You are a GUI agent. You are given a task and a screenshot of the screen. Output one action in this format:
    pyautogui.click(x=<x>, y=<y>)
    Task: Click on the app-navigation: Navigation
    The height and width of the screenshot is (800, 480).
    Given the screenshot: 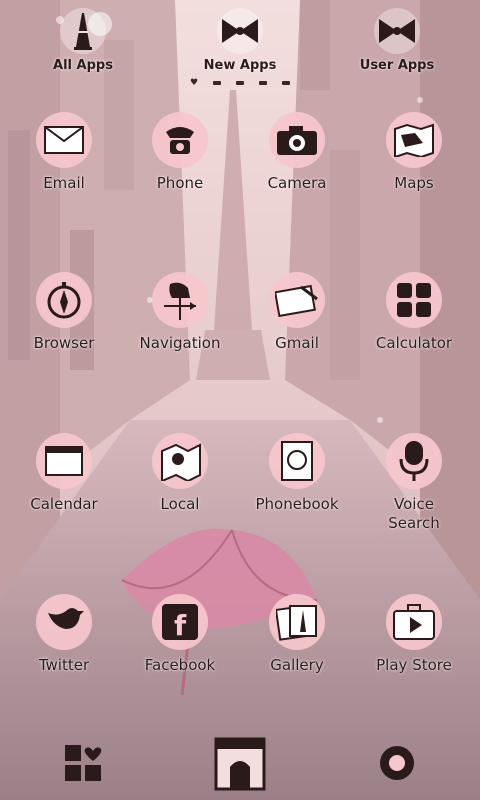 What is the action you would take?
    pyautogui.click(x=180, y=332)
    